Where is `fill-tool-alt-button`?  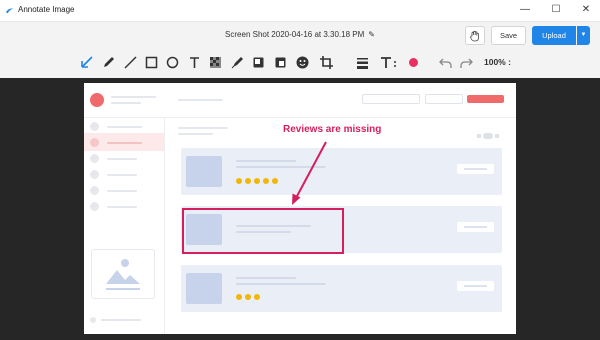 fill-tool-alt-button is located at coordinates (280, 62).